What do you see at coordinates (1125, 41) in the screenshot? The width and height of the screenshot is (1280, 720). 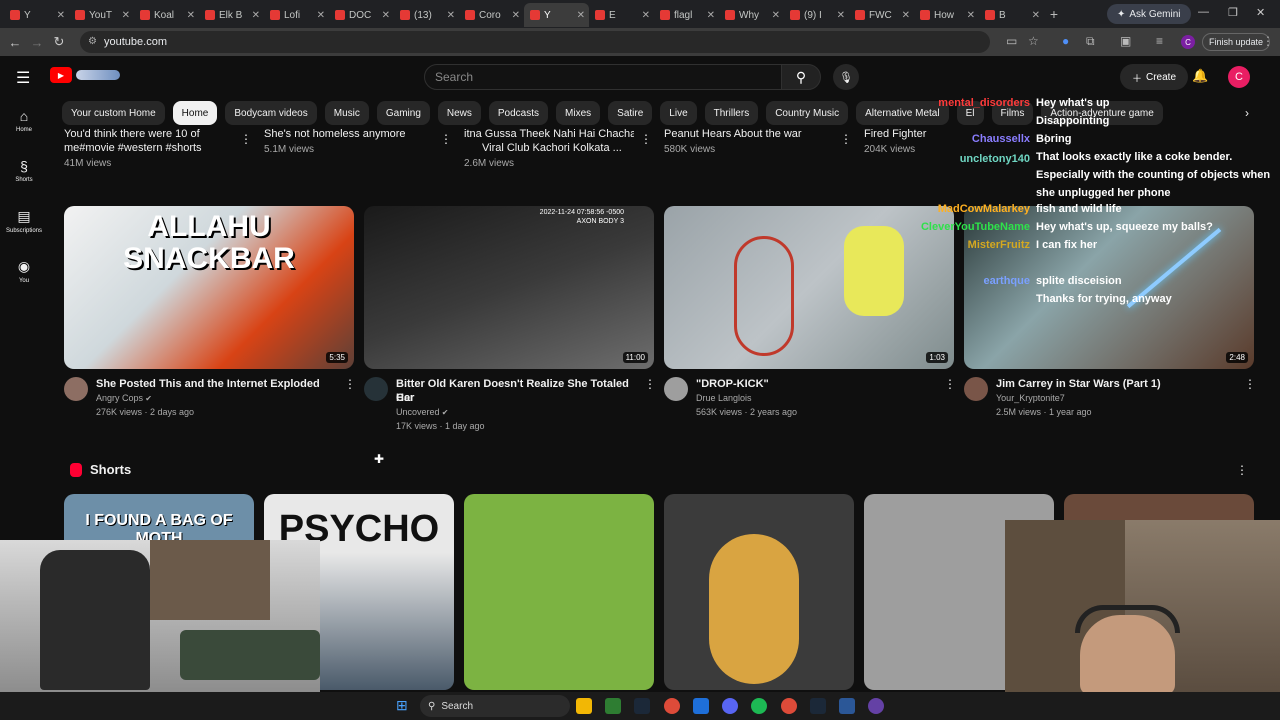 I see `sidepanel-icon: ▣` at bounding box center [1125, 41].